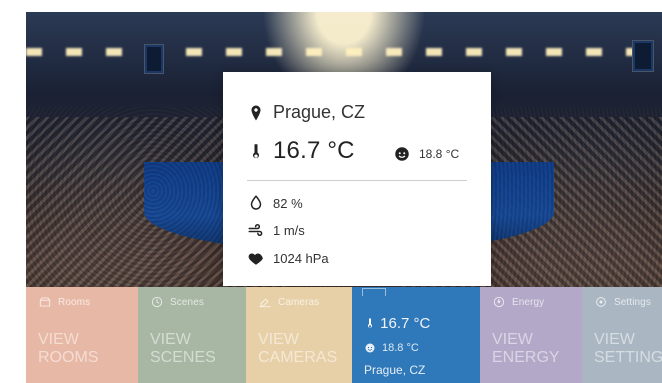 The height and width of the screenshot is (383, 662). I want to click on weather-feels-like-row: 18.8 °C, so click(426, 154).